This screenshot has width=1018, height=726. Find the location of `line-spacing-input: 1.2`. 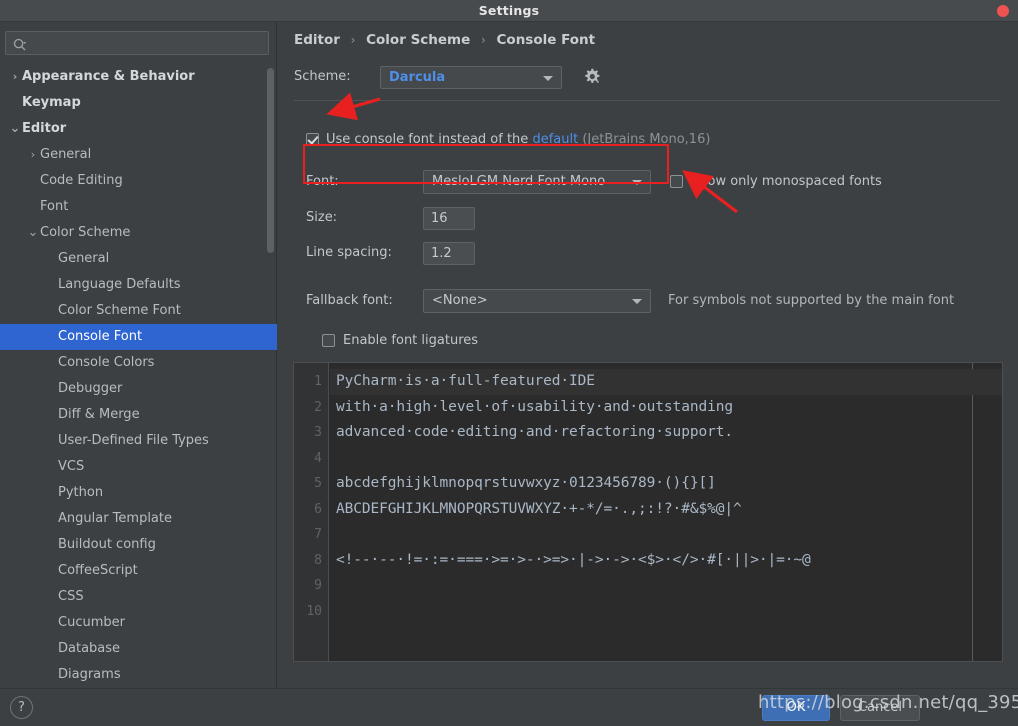

line-spacing-input: 1.2 is located at coordinates (449, 253).